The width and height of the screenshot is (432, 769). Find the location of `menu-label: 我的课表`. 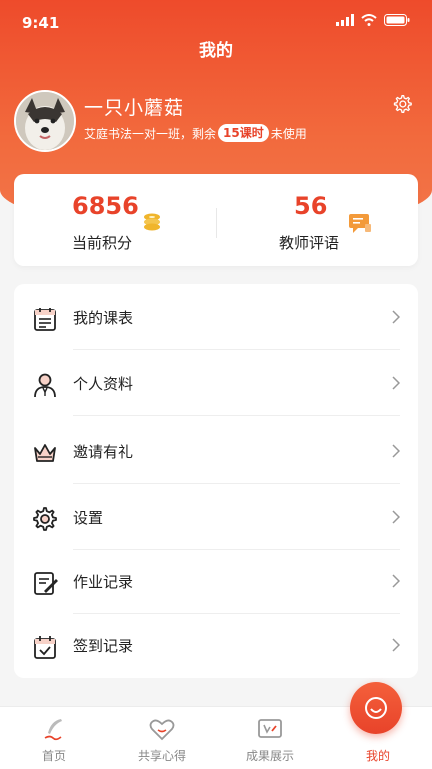

menu-label: 我的课表 is located at coordinates (103, 318).